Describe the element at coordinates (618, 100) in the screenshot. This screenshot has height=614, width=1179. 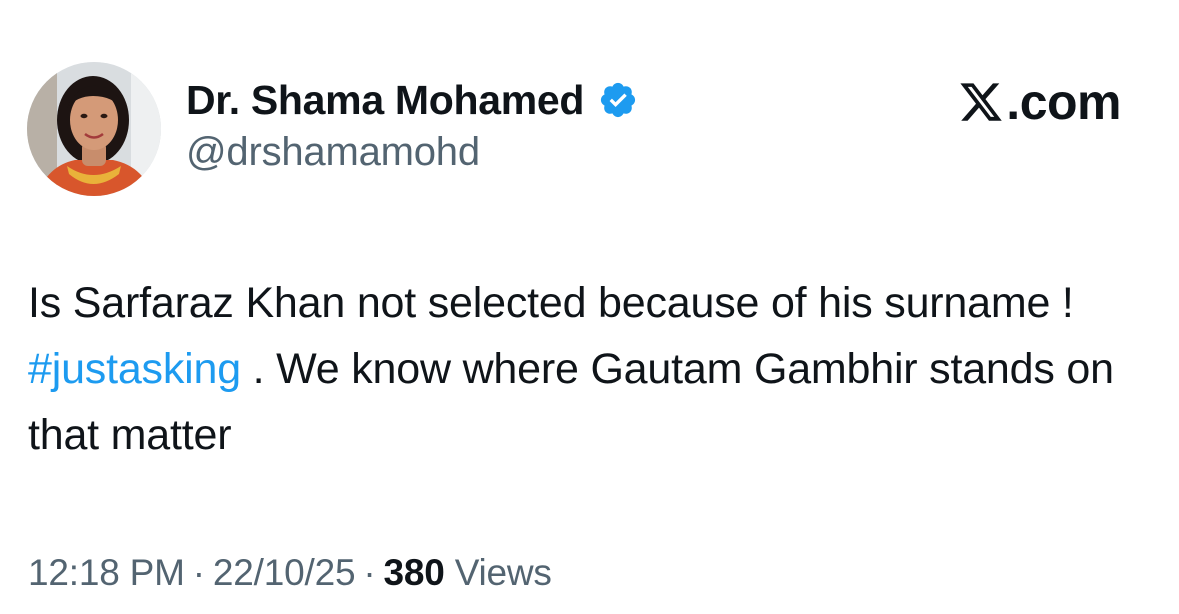
I see `verified-badge-icon` at that location.